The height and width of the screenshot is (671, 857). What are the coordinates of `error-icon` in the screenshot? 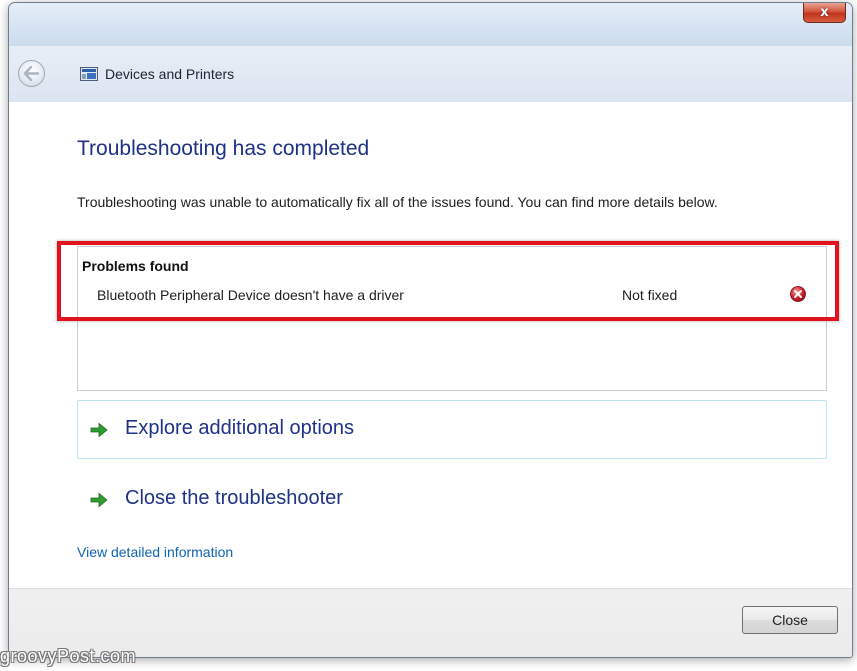 It's located at (798, 294).